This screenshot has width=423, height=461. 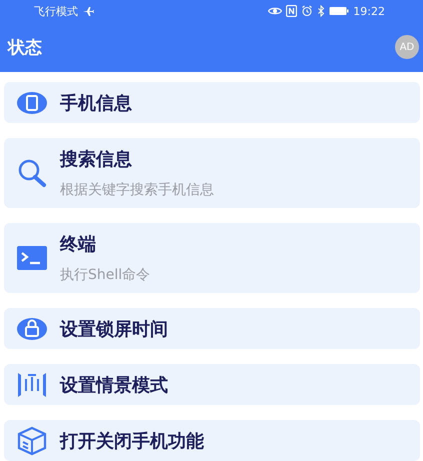 I want to click on search-icon, so click(x=32, y=173).